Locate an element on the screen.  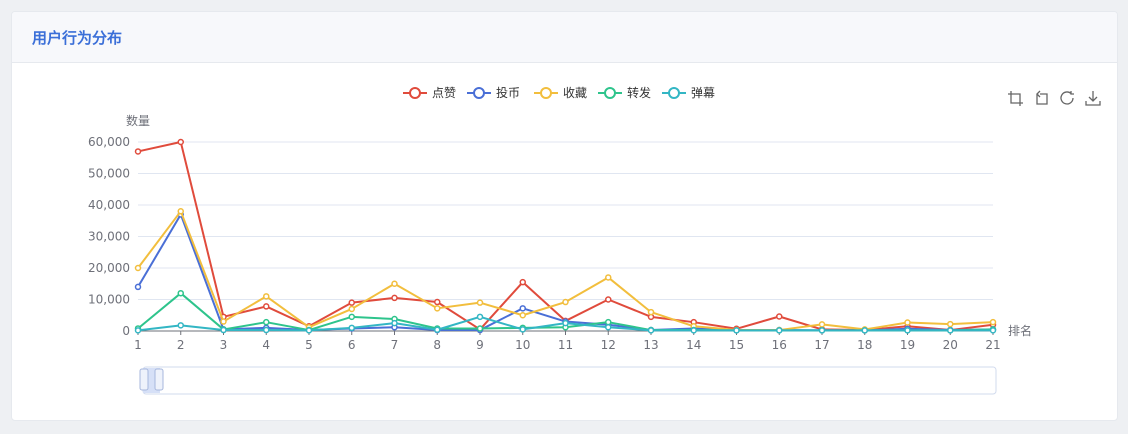
x-tick-label: 18 is located at coordinates (864, 345).